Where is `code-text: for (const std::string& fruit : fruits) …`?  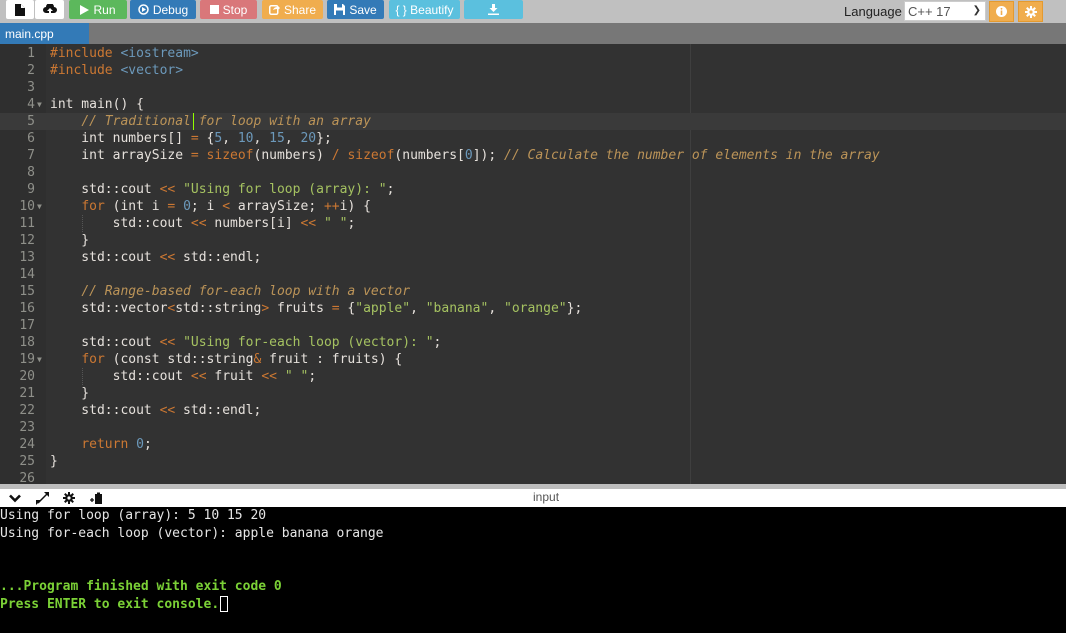 code-text: for (const std::string& fruit : fruits) … is located at coordinates (242, 359).